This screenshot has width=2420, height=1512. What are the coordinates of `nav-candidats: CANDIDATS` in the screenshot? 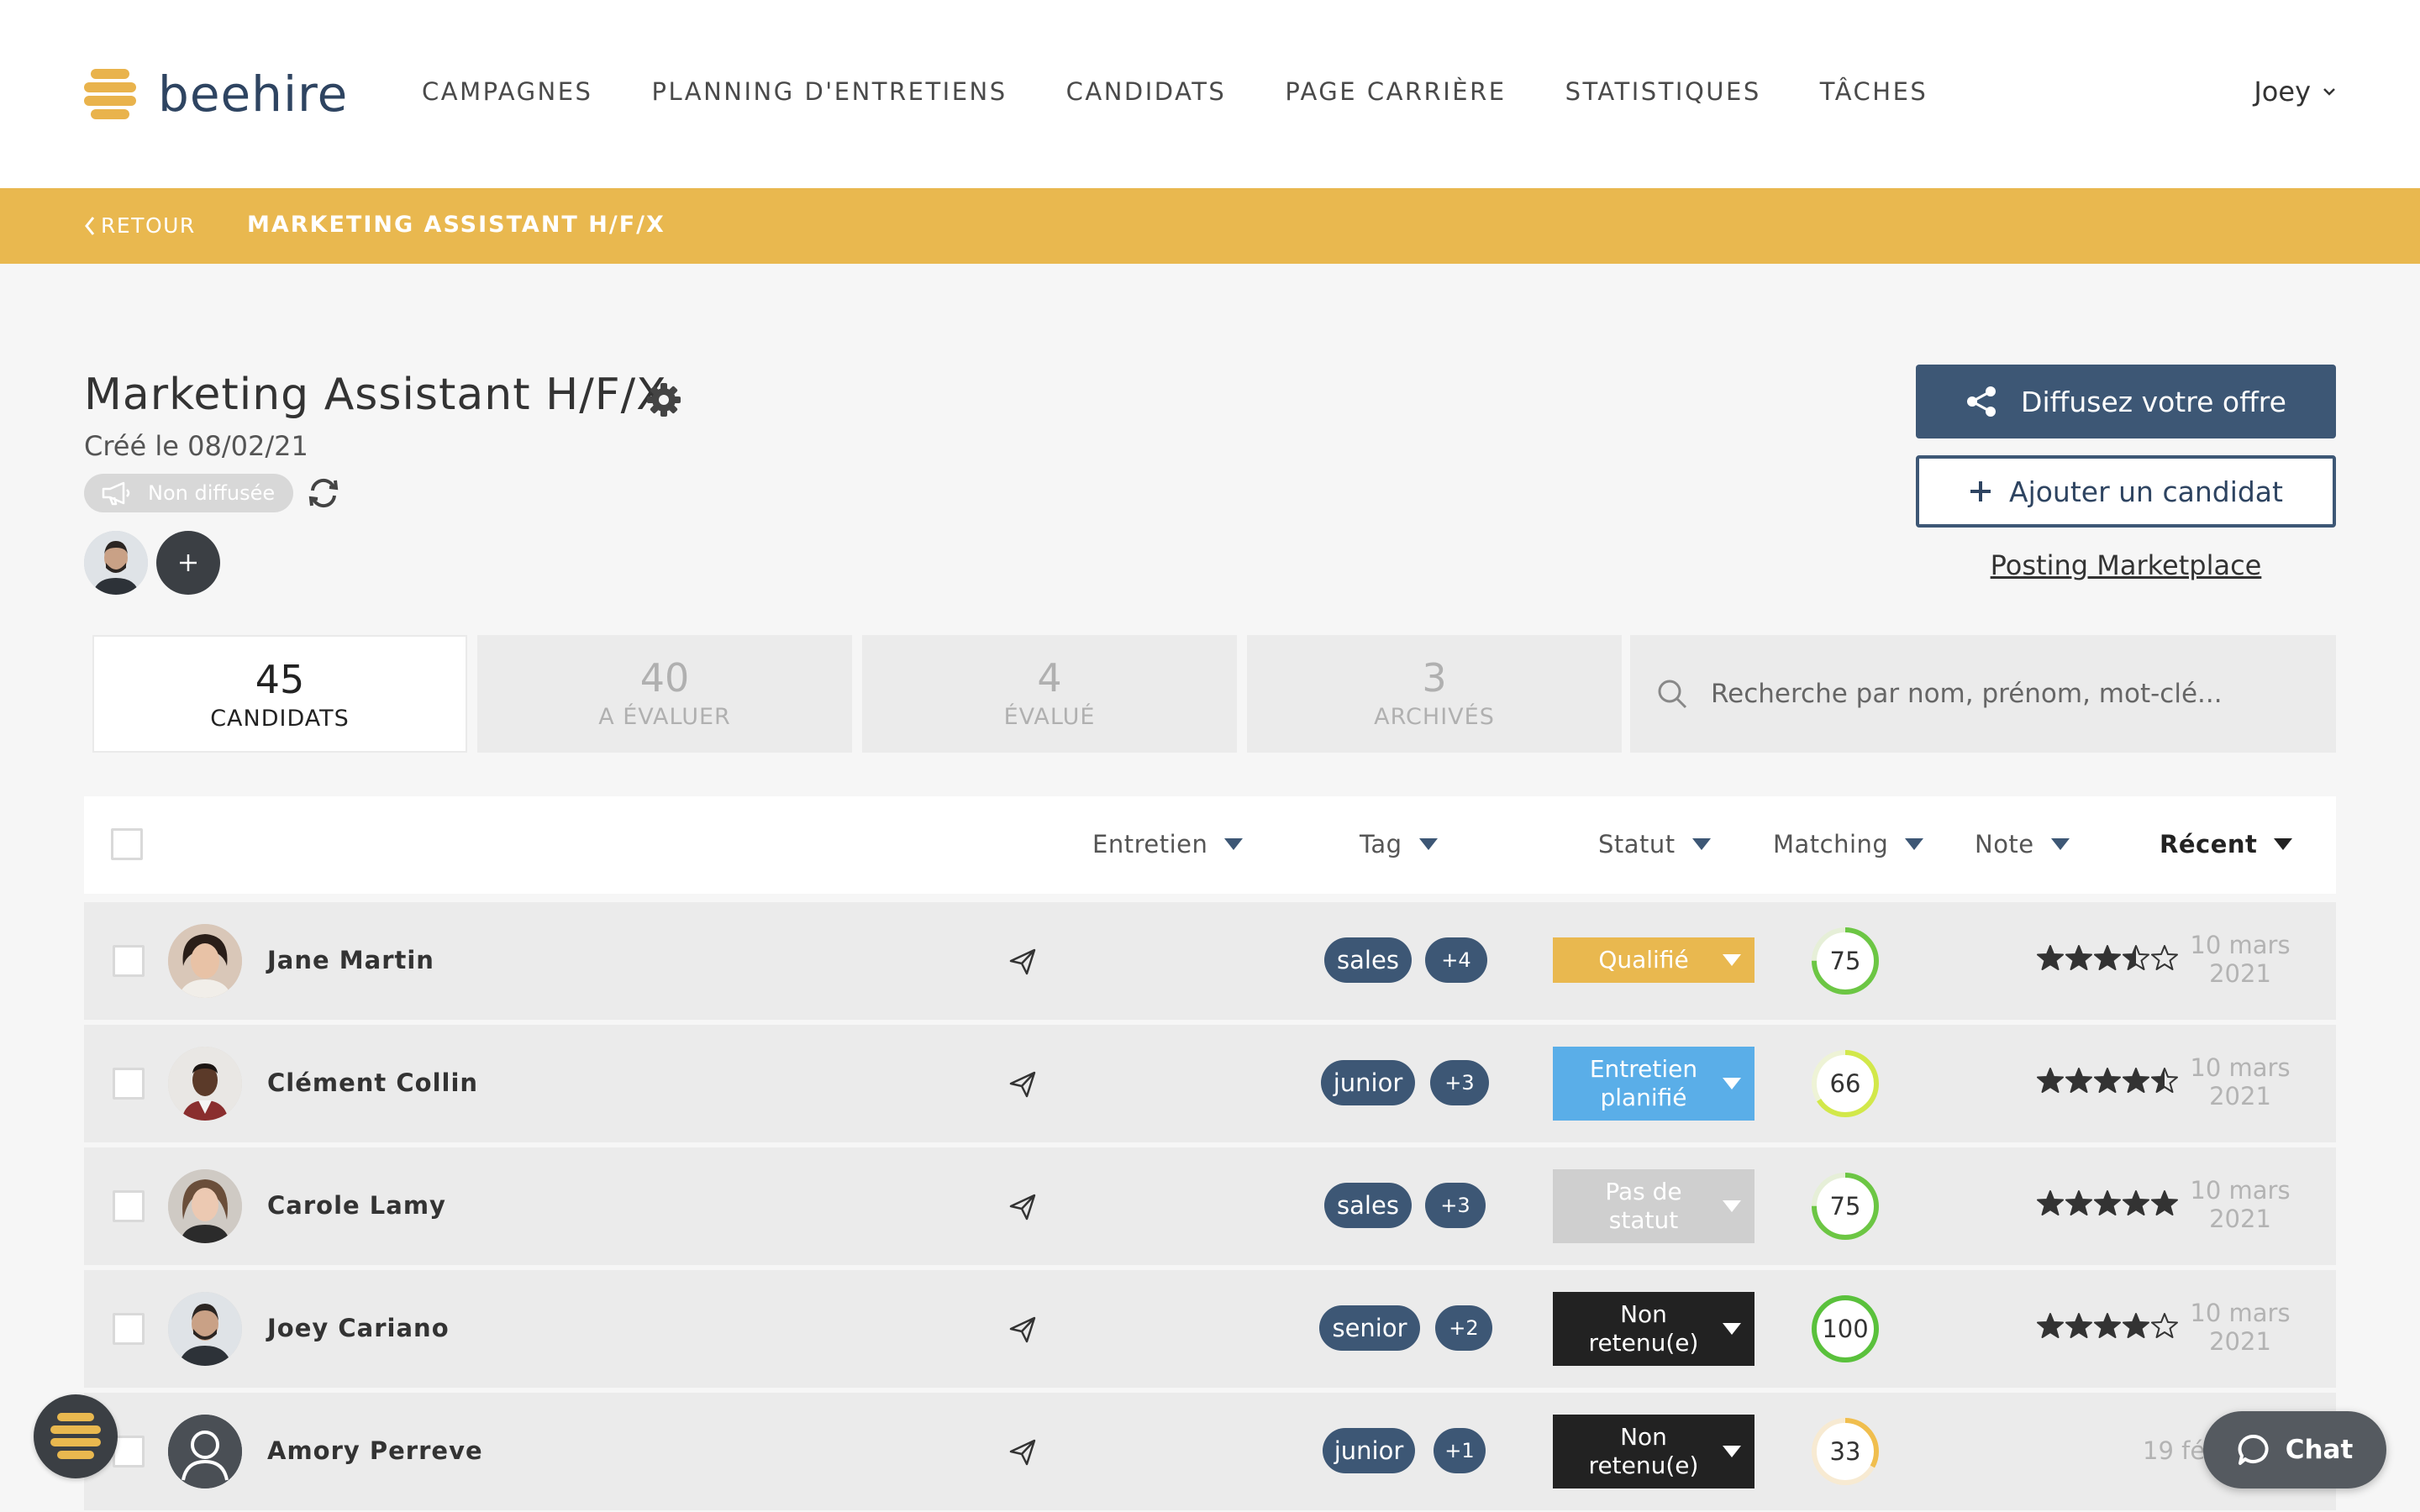 It's located at (1146, 91).